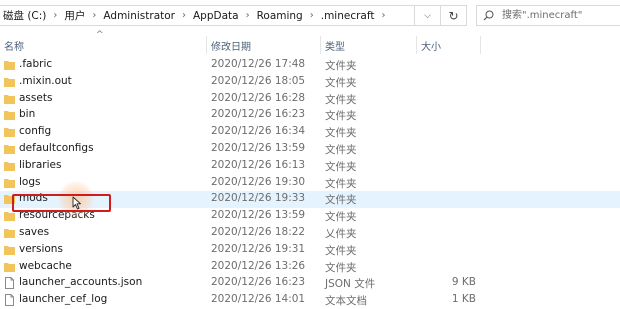  I want to click on file-date: 2020/12/26 16:28, so click(258, 97).